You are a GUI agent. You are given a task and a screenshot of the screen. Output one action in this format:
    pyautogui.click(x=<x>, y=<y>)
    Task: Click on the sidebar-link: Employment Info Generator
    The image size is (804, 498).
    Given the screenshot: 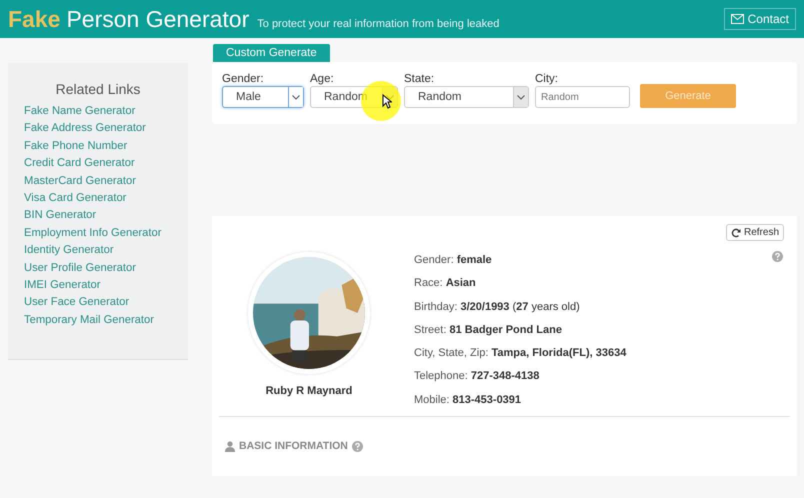 What is the action you would take?
    pyautogui.click(x=106, y=233)
    